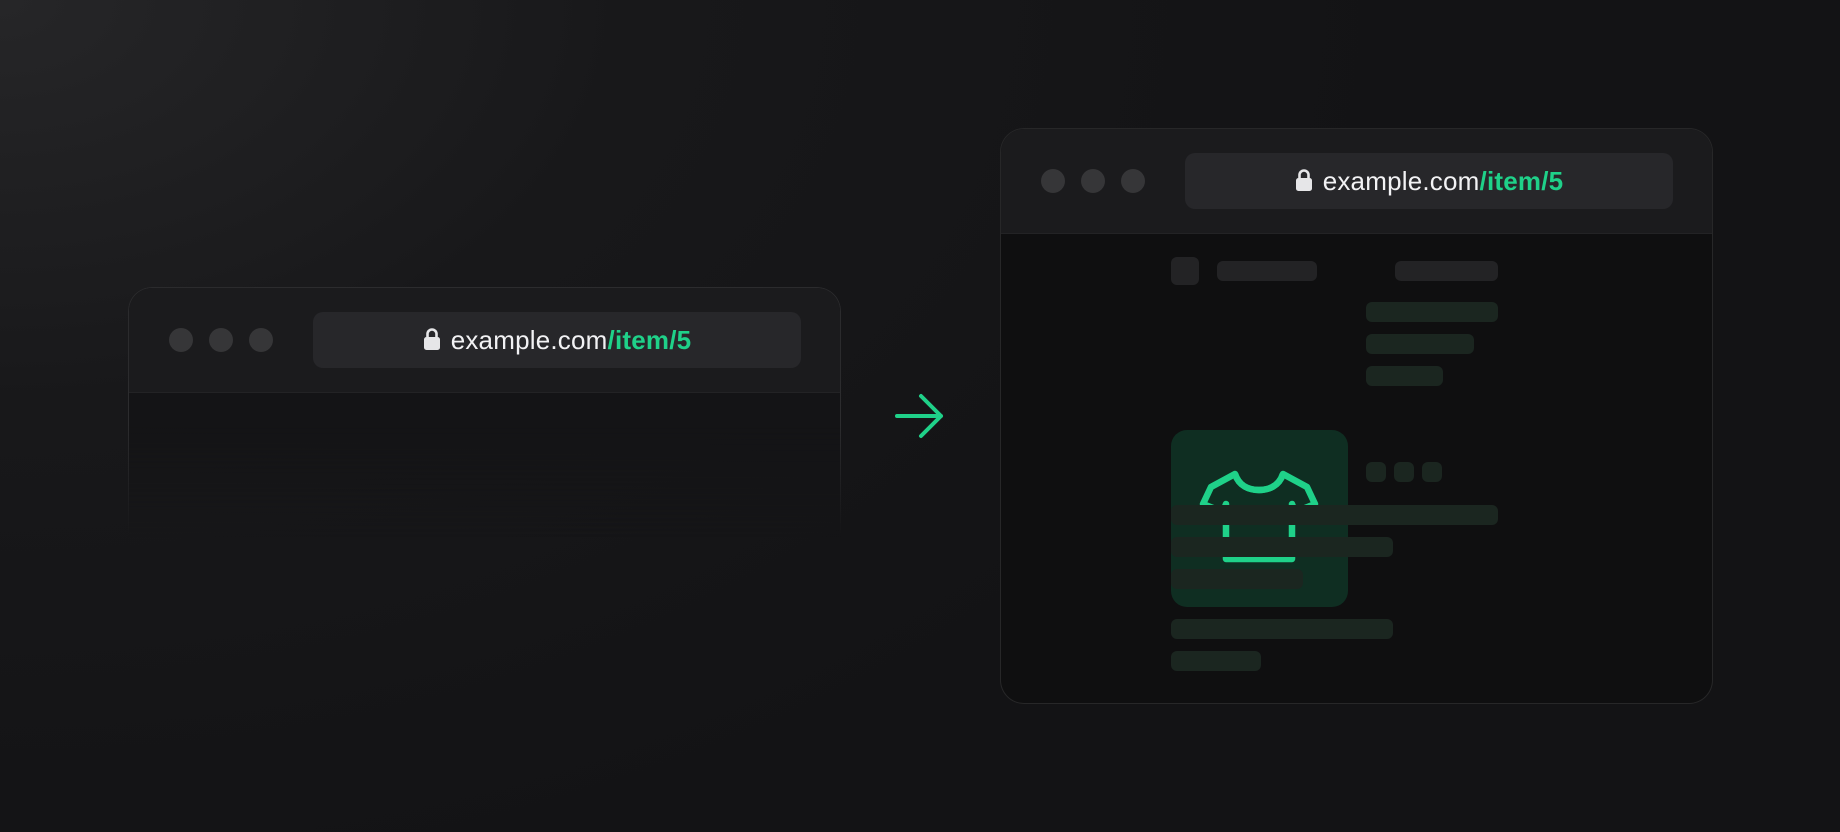 The height and width of the screenshot is (832, 1840). What do you see at coordinates (1185, 271) in the screenshot?
I see `skeleton-logo` at bounding box center [1185, 271].